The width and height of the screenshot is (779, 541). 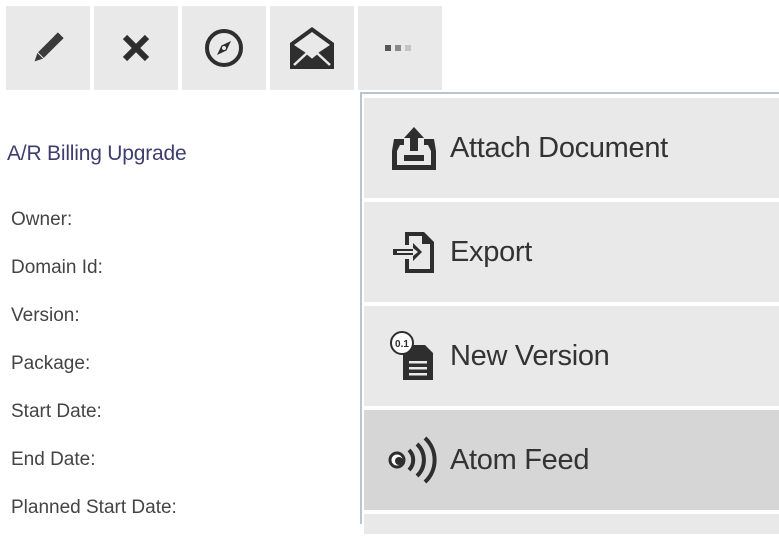 I want to click on upload-tray-icon, so click(x=414, y=148).